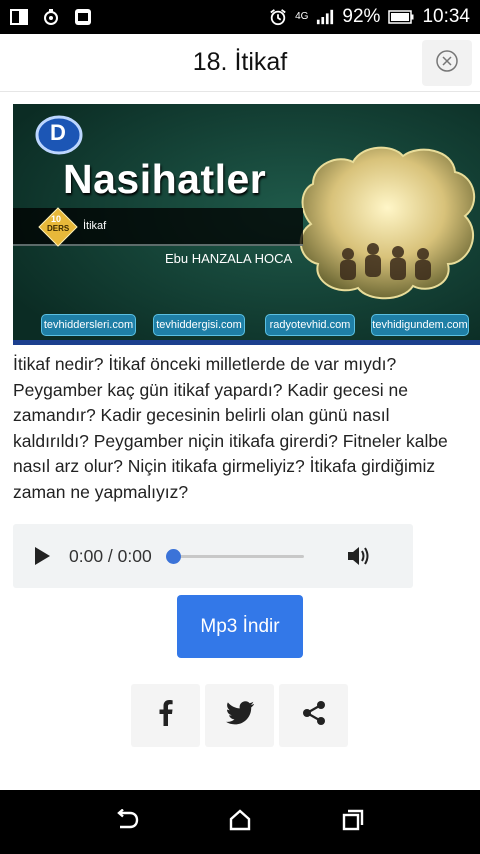  Describe the element at coordinates (95, 226) in the screenshot. I see `banner-subtitle: İtikaf` at that location.